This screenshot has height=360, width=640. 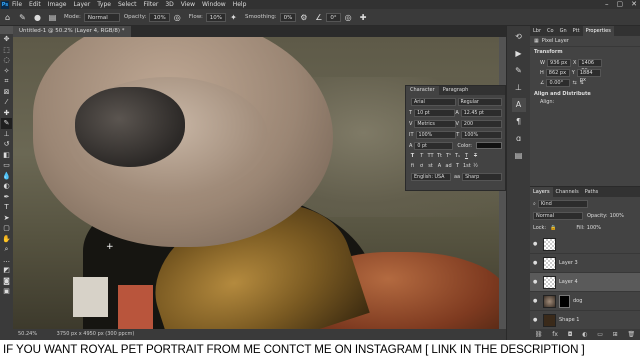 What do you see at coordinates (479, 101) in the screenshot?
I see `font-style-select: Regular` at bounding box center [479, 101].